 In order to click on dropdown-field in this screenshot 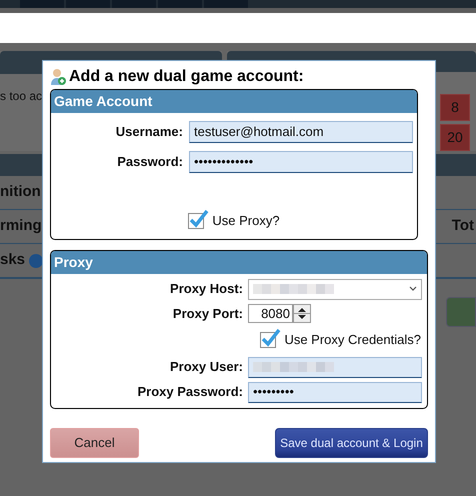, I will do `click(335, 289)`.